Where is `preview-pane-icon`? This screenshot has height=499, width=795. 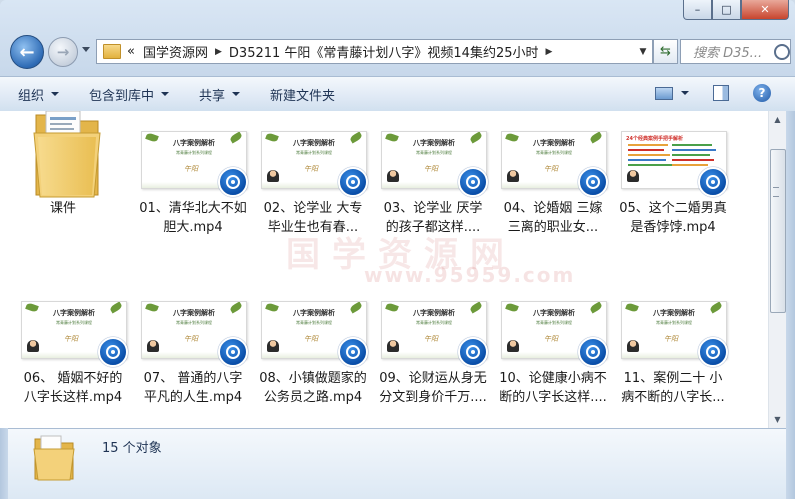
preview-pane-icon is located at coordinates (721, 93).